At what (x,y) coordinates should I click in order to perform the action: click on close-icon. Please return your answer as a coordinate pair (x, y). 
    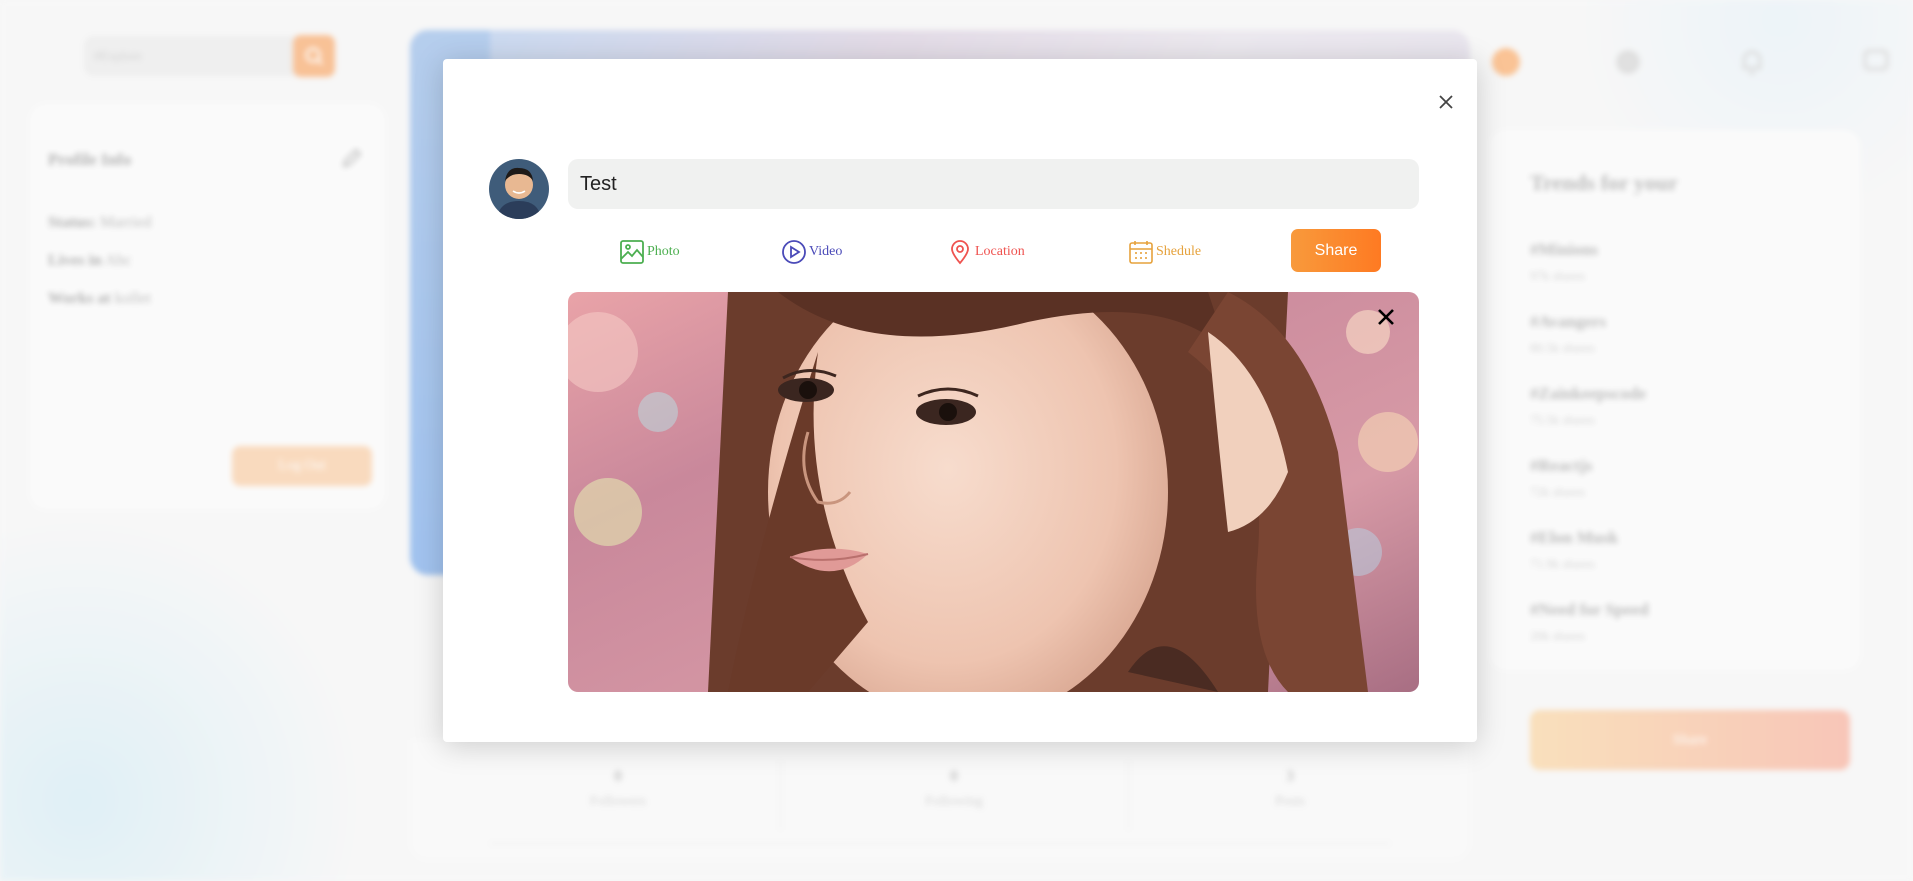
    Looking at the image, I should click on (1446, 102).